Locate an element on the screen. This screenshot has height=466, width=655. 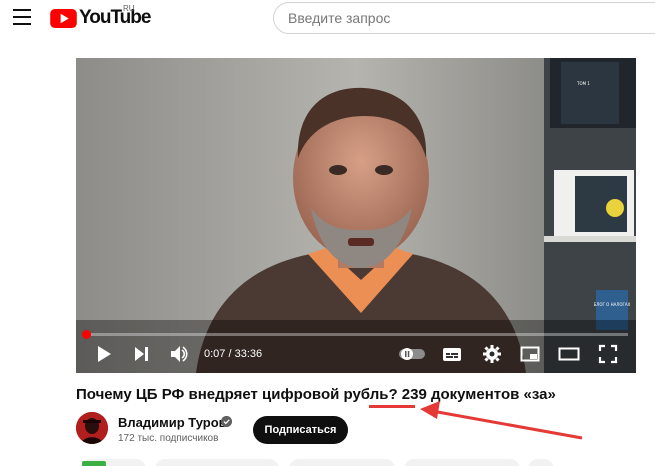
book-volume-text: ТОМ 1 is located at coordinates (583, 83).